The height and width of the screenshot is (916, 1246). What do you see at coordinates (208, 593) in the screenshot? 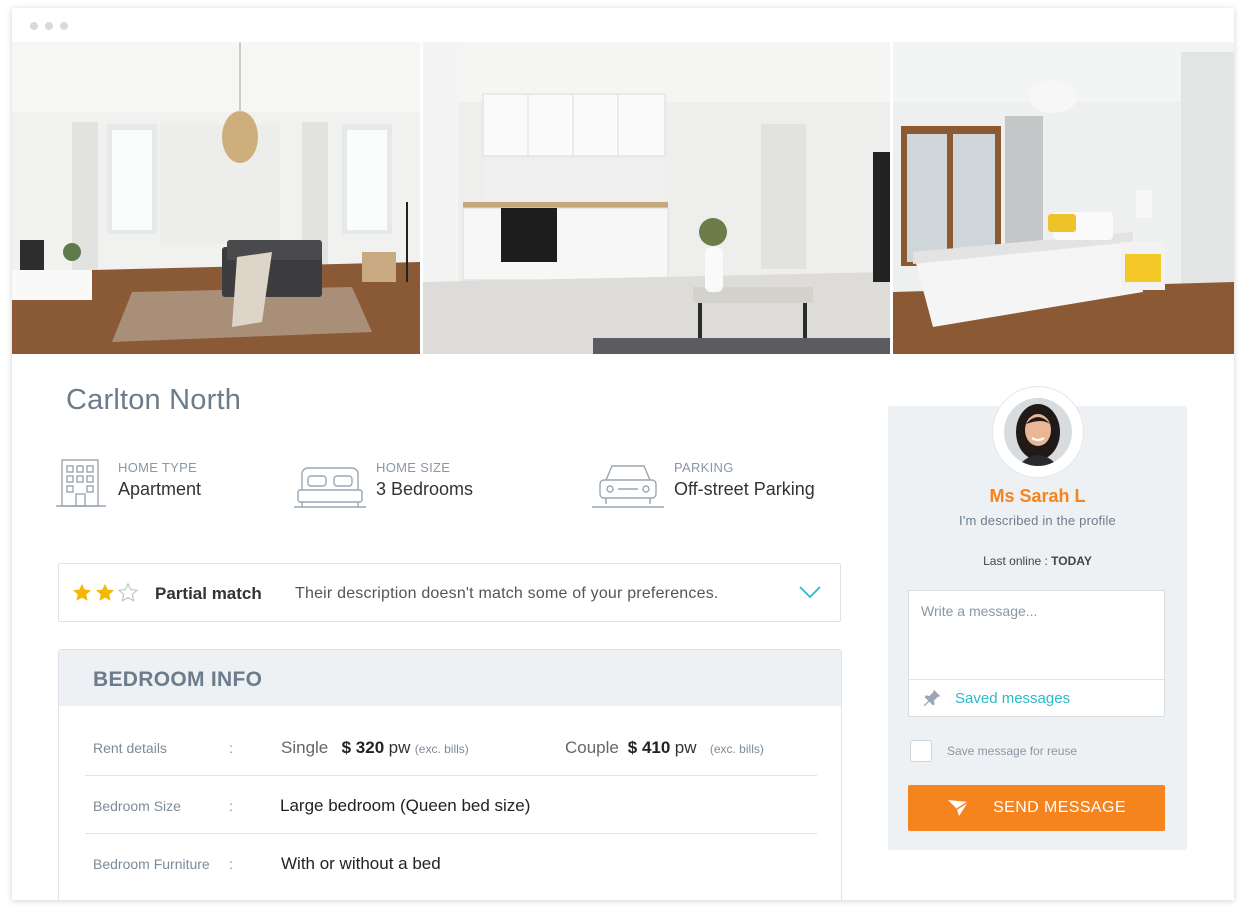
I see `match-label: Partial match` at bounding box center [208, 593].